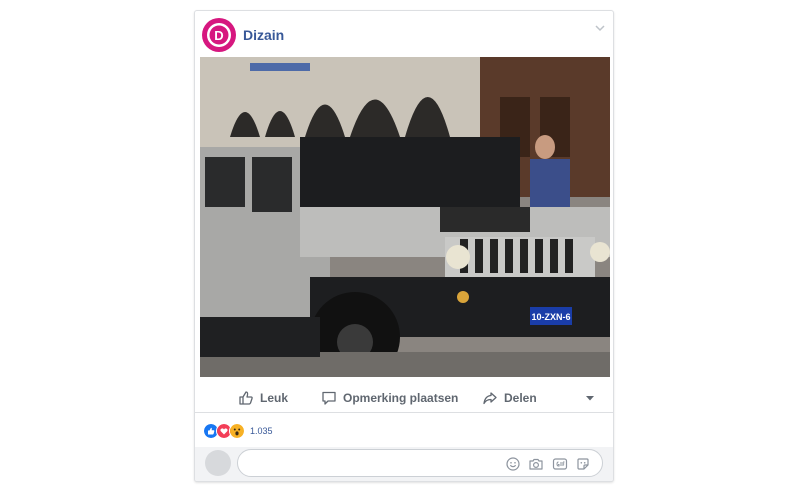  I want to click on like-button: Leuk, so click(263, 398).